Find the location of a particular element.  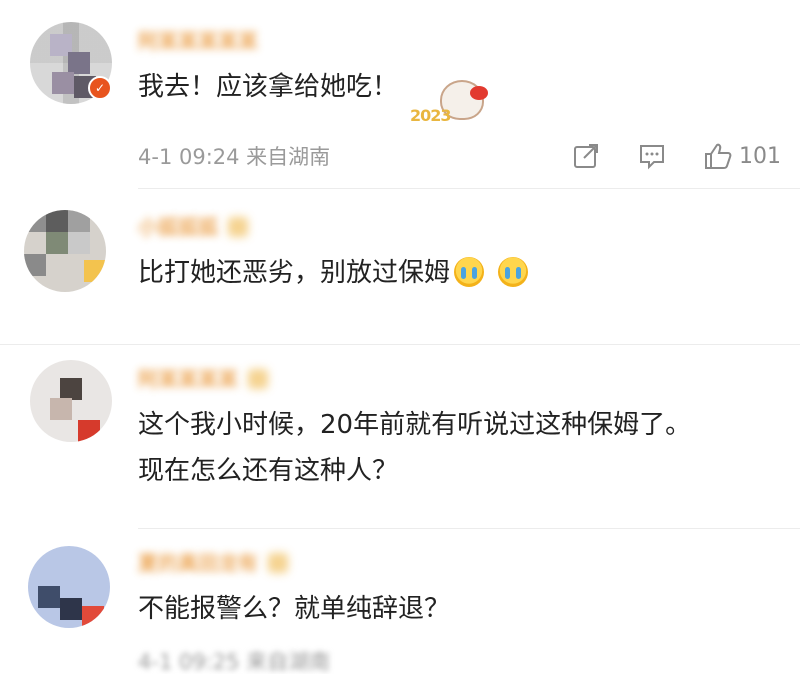

comment-text: 比打她还恶劣，别放过保姆 is located at coordinates (454, 273).